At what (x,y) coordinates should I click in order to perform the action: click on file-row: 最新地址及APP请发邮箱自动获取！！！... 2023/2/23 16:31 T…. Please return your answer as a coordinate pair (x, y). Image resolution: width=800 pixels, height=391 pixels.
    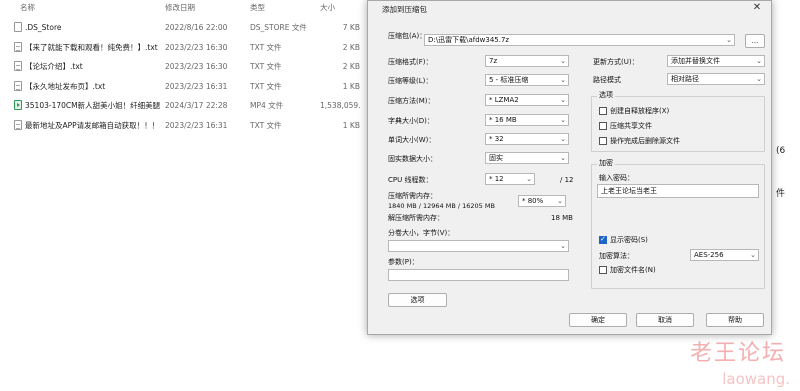
    Looking at the image, I should click on (190, 126).